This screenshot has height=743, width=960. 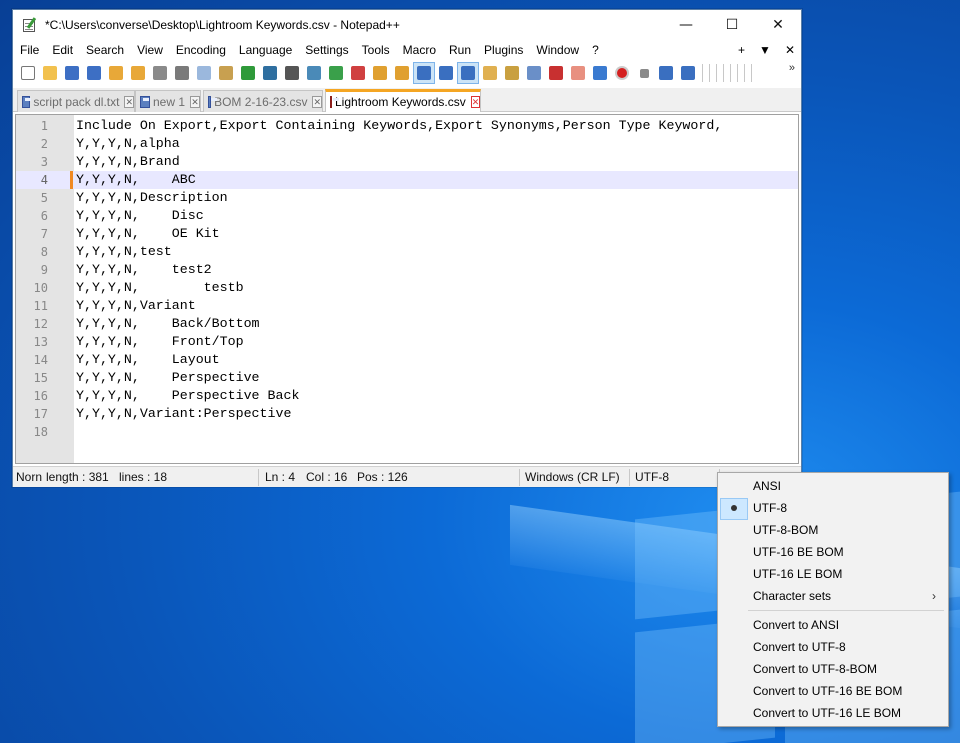 What do you see at coordinates (833, 596) in the screenshot?
I see `encoding-option-character-sets: Character sets ›` at bounding box center [833, 596].